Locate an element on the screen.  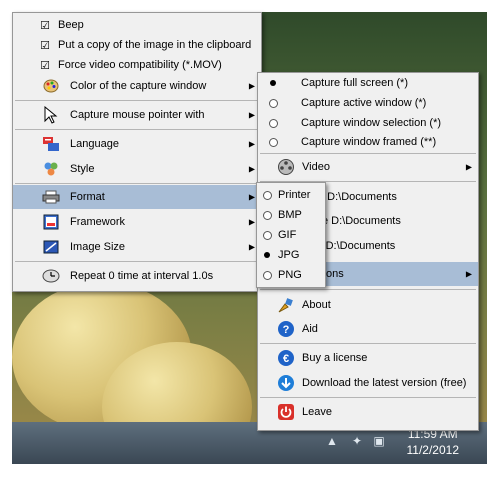
menu-item-framework: Framework ▶ is located at coordinates (137, 222).